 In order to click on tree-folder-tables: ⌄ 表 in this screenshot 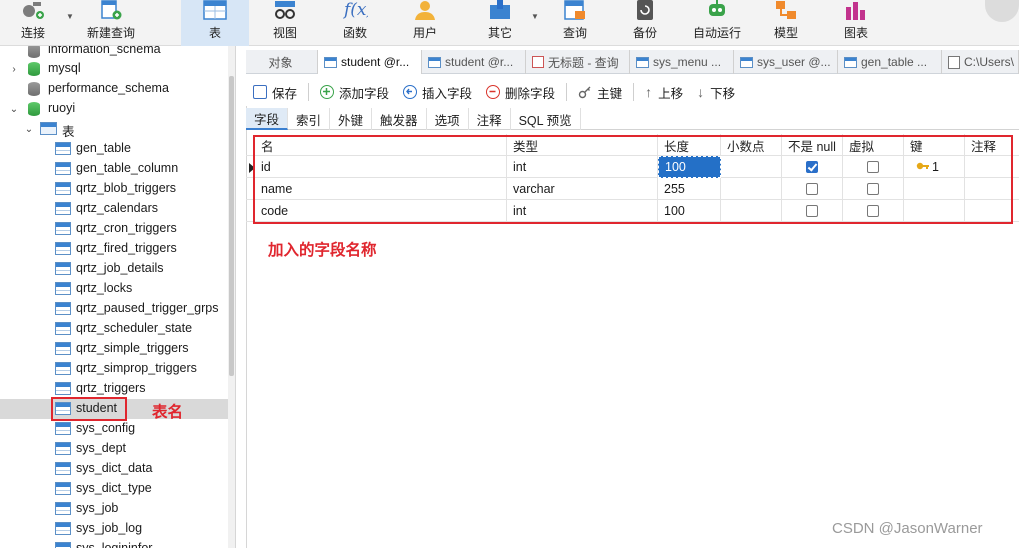, I will do `click(117, 129)`.